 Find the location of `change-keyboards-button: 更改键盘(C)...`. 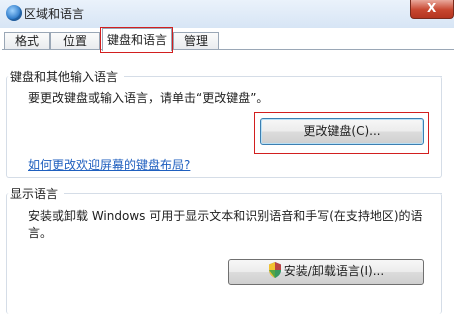

change-keyboards-button: 更改键盘(C)... is located at coordinates (342, 131).